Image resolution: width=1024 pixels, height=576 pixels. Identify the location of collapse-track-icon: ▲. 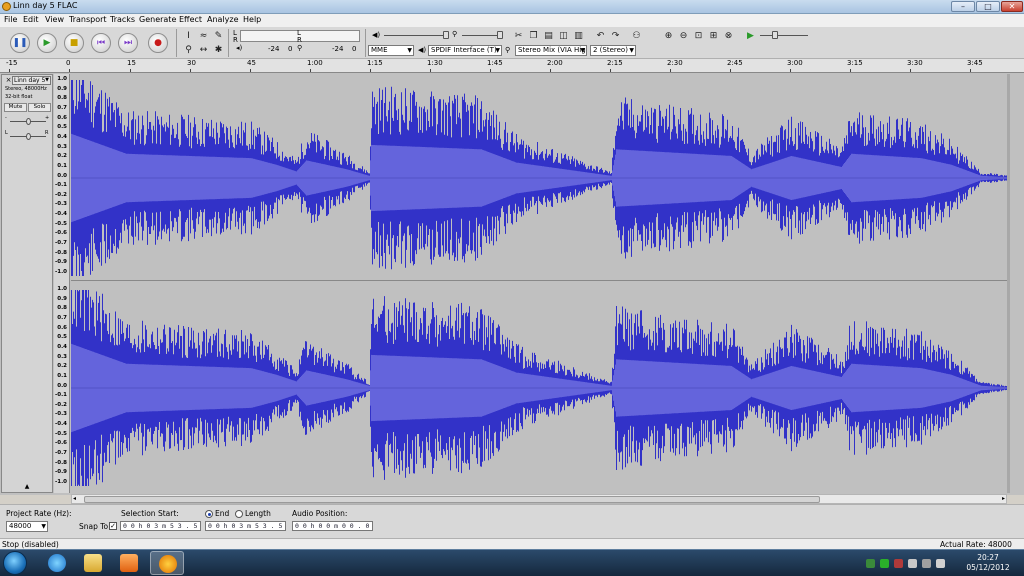
(27, 487).